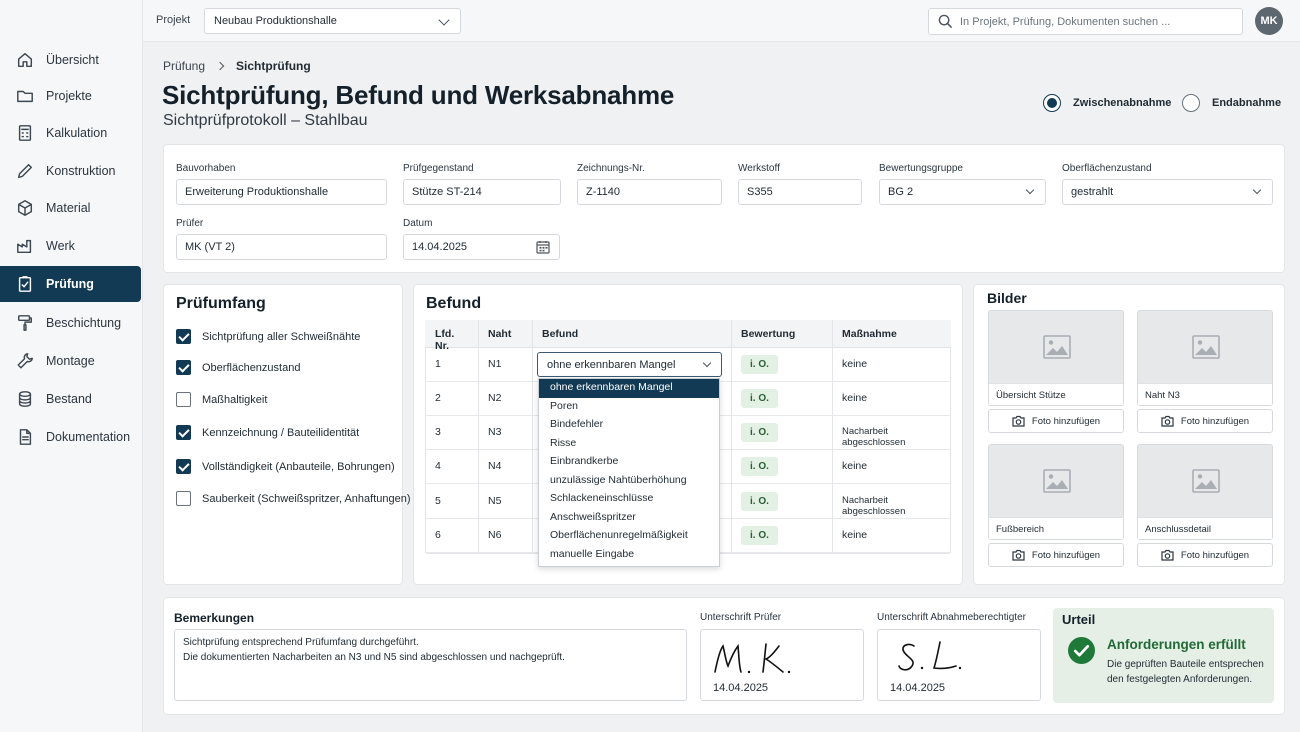 This screenshot has height=732, width=1300. I want to click on zeichnung-field: Z-1140, so click(649, 192).